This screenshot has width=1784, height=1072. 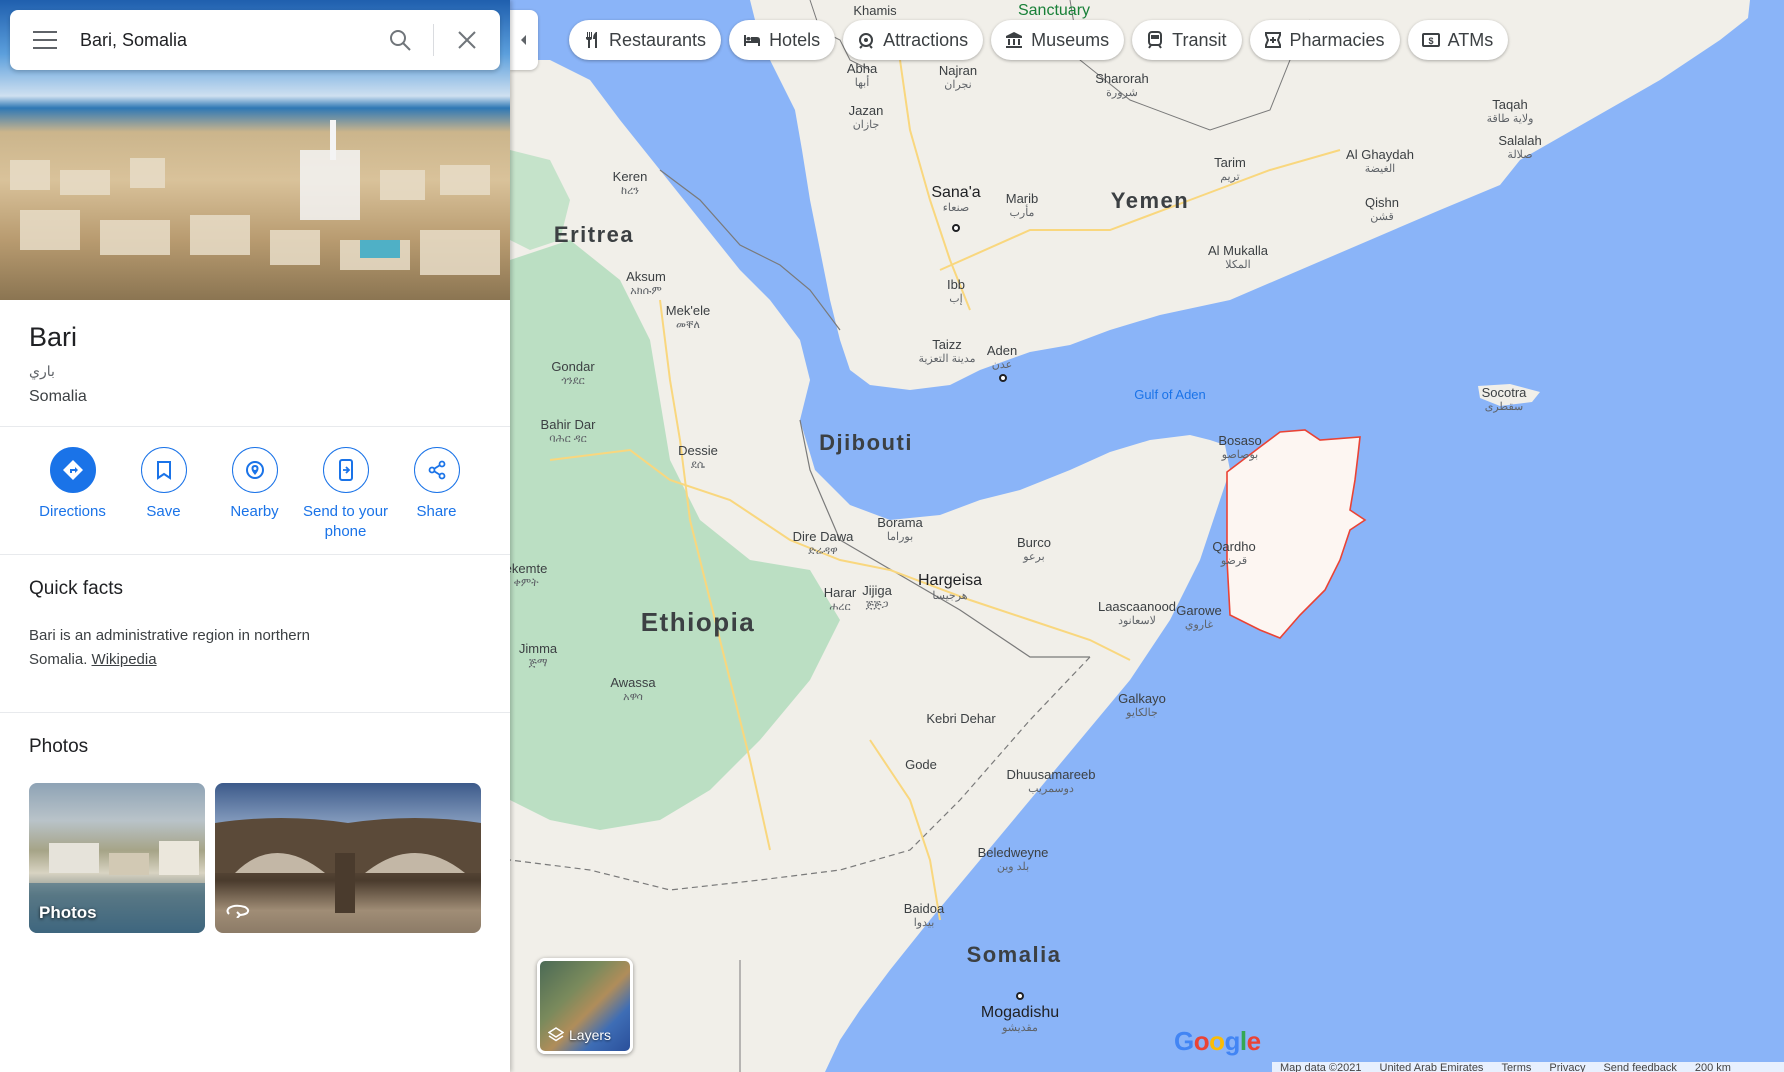 I want to click on chip-transit: Transit, so click(x=1187, y=40).